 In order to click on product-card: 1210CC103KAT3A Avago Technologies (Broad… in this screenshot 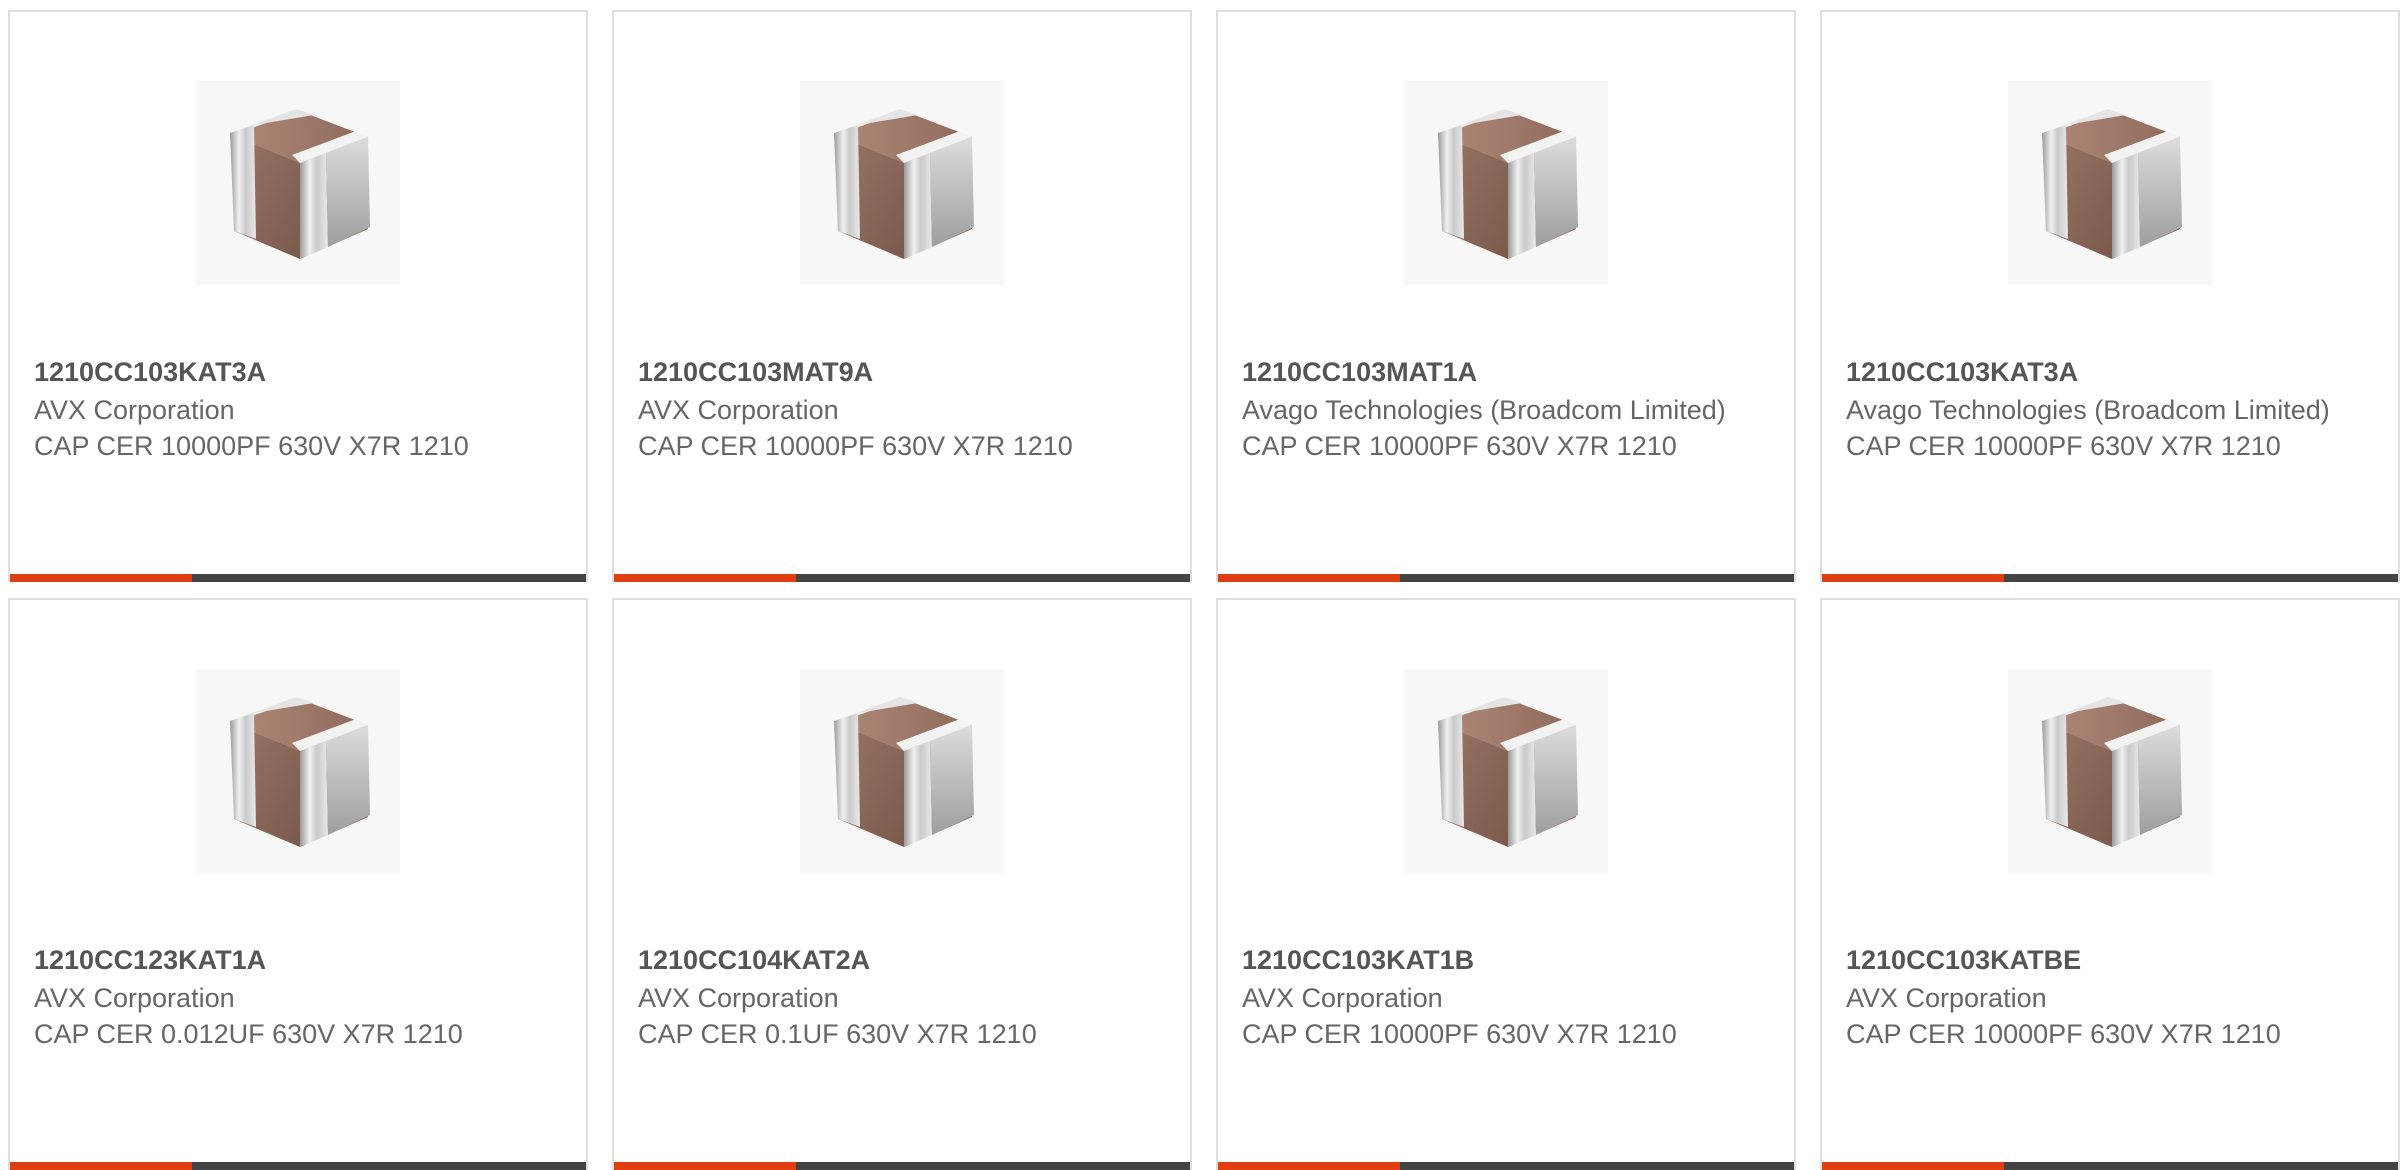, I will do `click(2110, 296)`.